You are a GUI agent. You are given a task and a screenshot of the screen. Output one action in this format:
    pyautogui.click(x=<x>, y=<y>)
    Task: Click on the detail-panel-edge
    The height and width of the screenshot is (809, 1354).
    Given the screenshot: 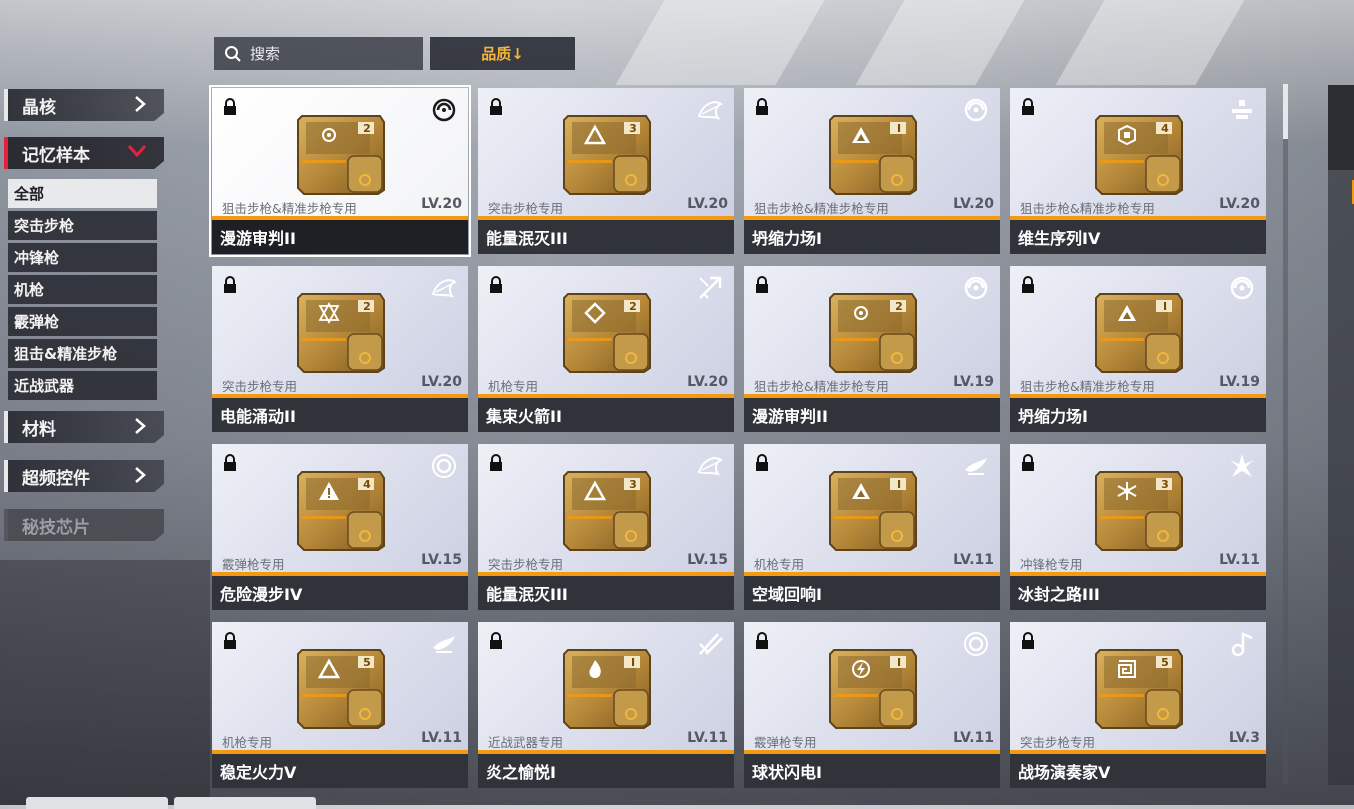 What is the action you would take?
    pyautogui.click(x=1341, y=435)
    